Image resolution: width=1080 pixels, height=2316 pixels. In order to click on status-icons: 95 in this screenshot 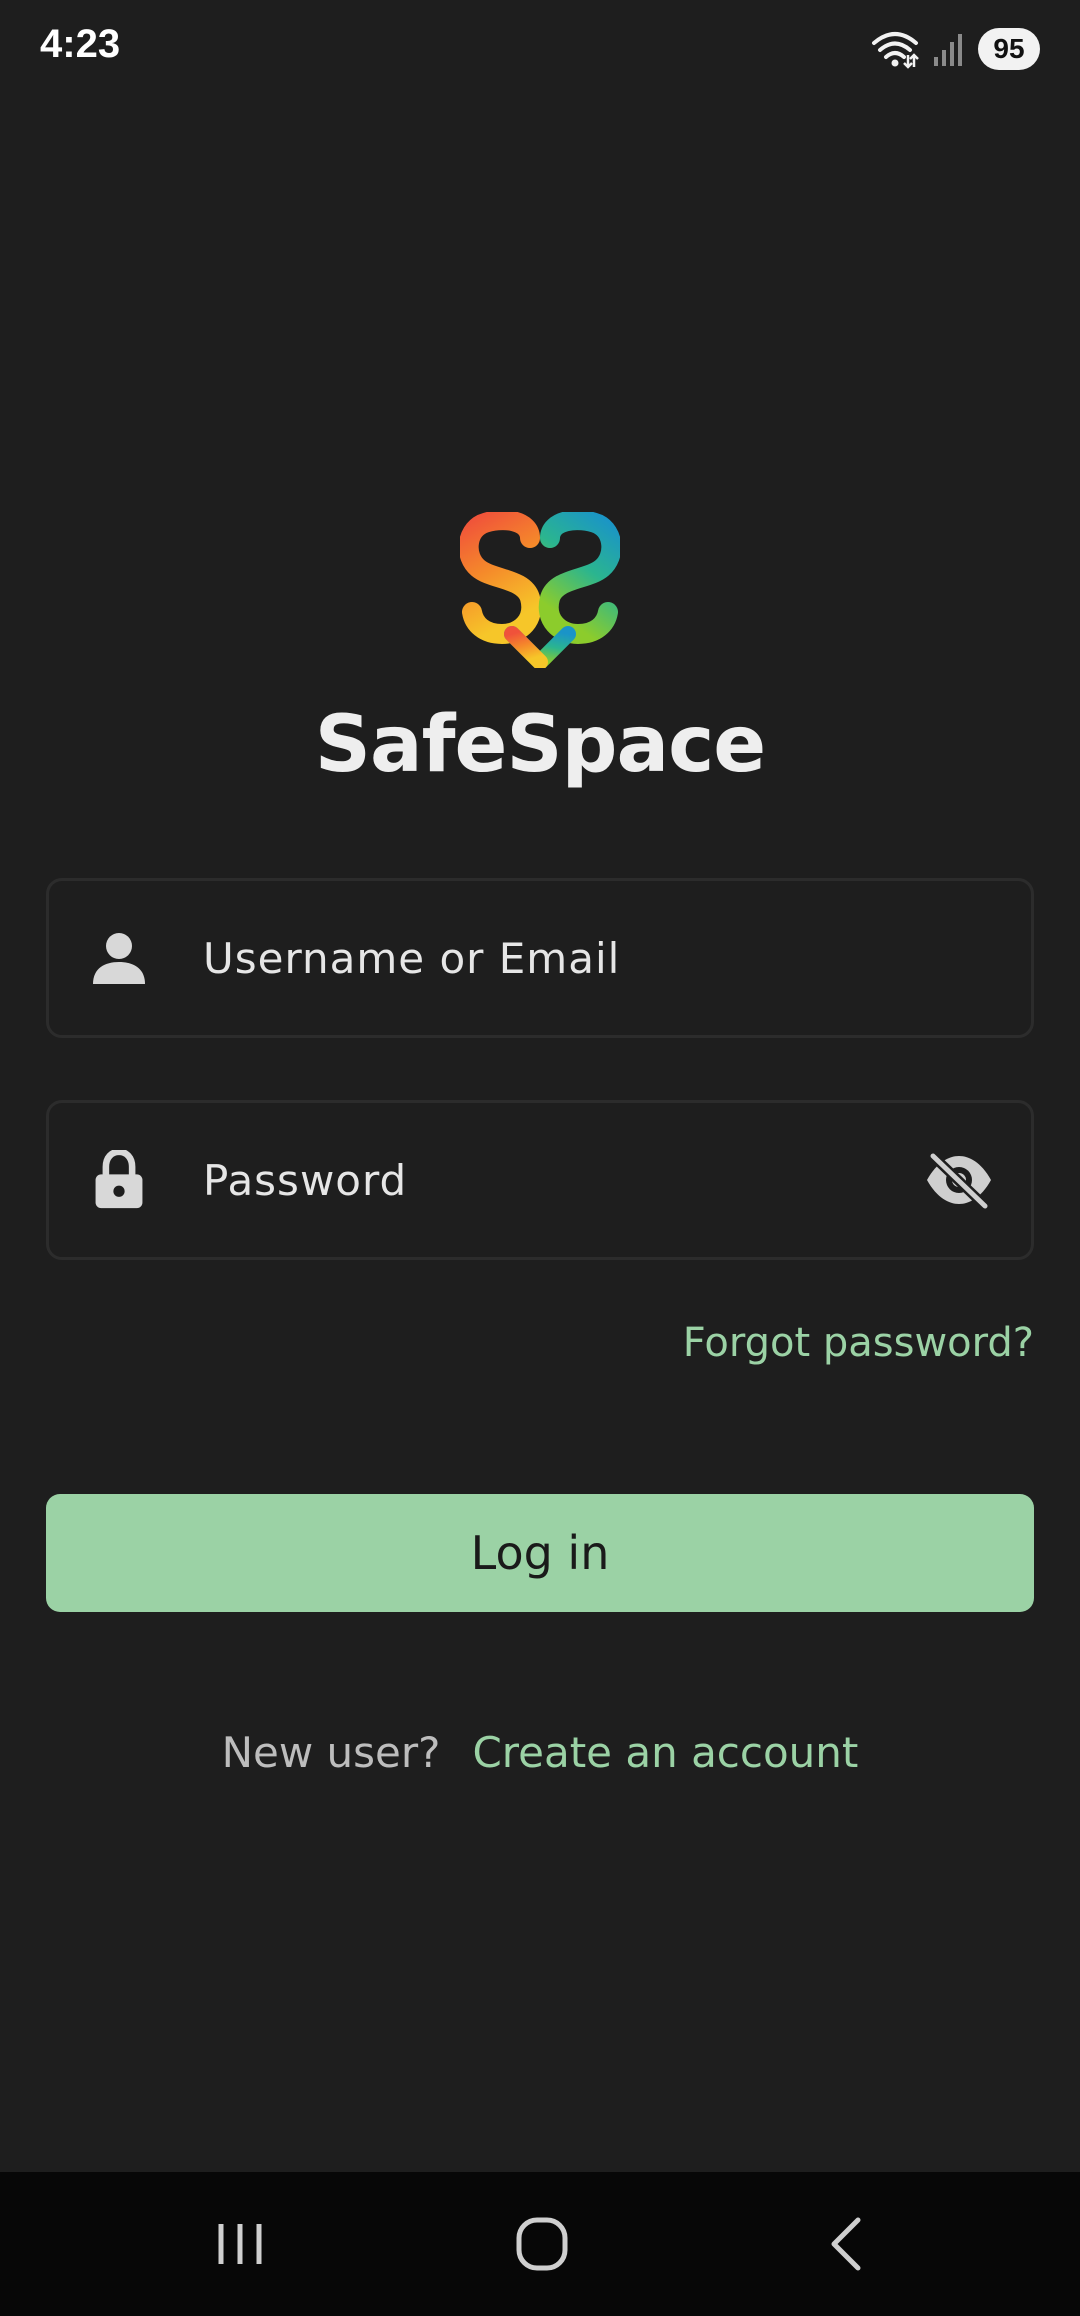, I will do `click(955, 49)`.